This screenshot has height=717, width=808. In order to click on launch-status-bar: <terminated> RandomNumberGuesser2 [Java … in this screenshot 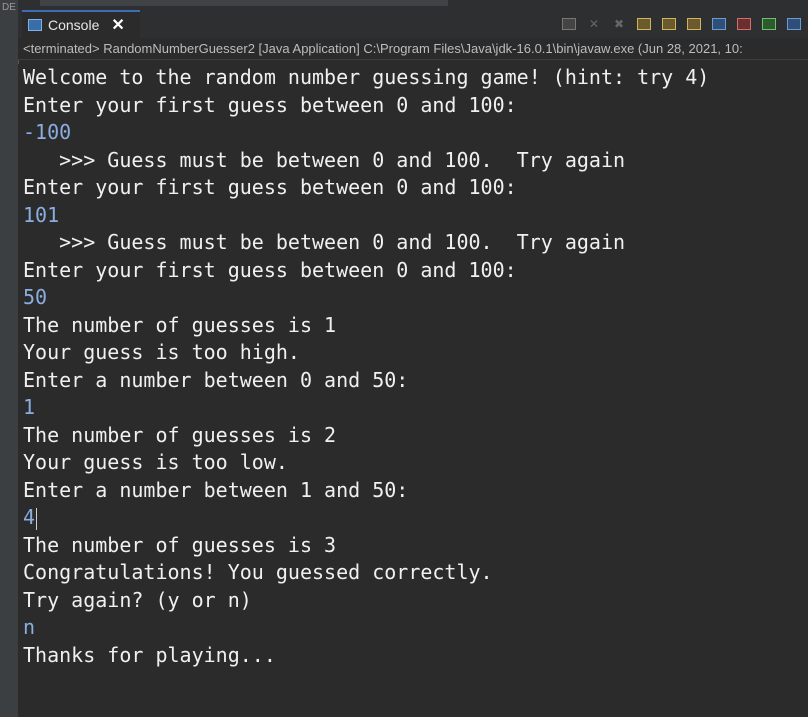, I will do `click(413, 49)`.